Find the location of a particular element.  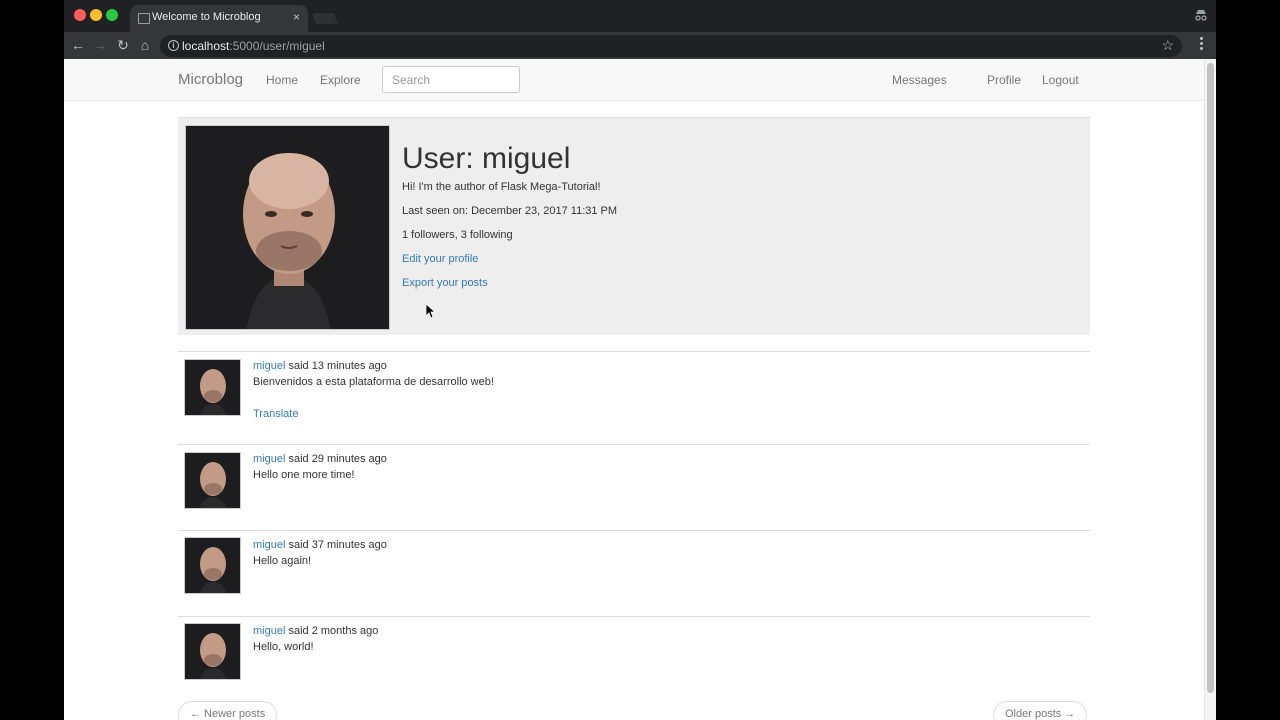

incognito-icon is located at coordinates (1201, 15).